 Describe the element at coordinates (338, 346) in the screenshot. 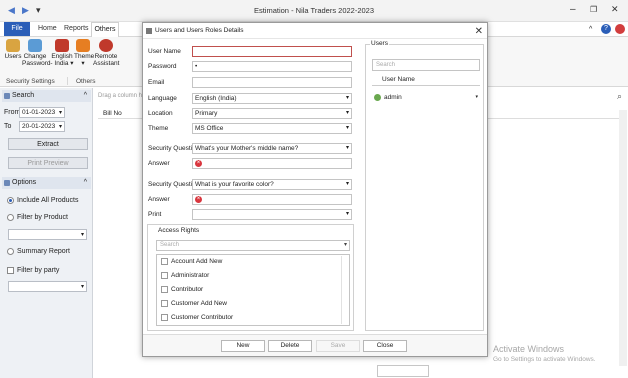

I see `save-button: Save` at that location.